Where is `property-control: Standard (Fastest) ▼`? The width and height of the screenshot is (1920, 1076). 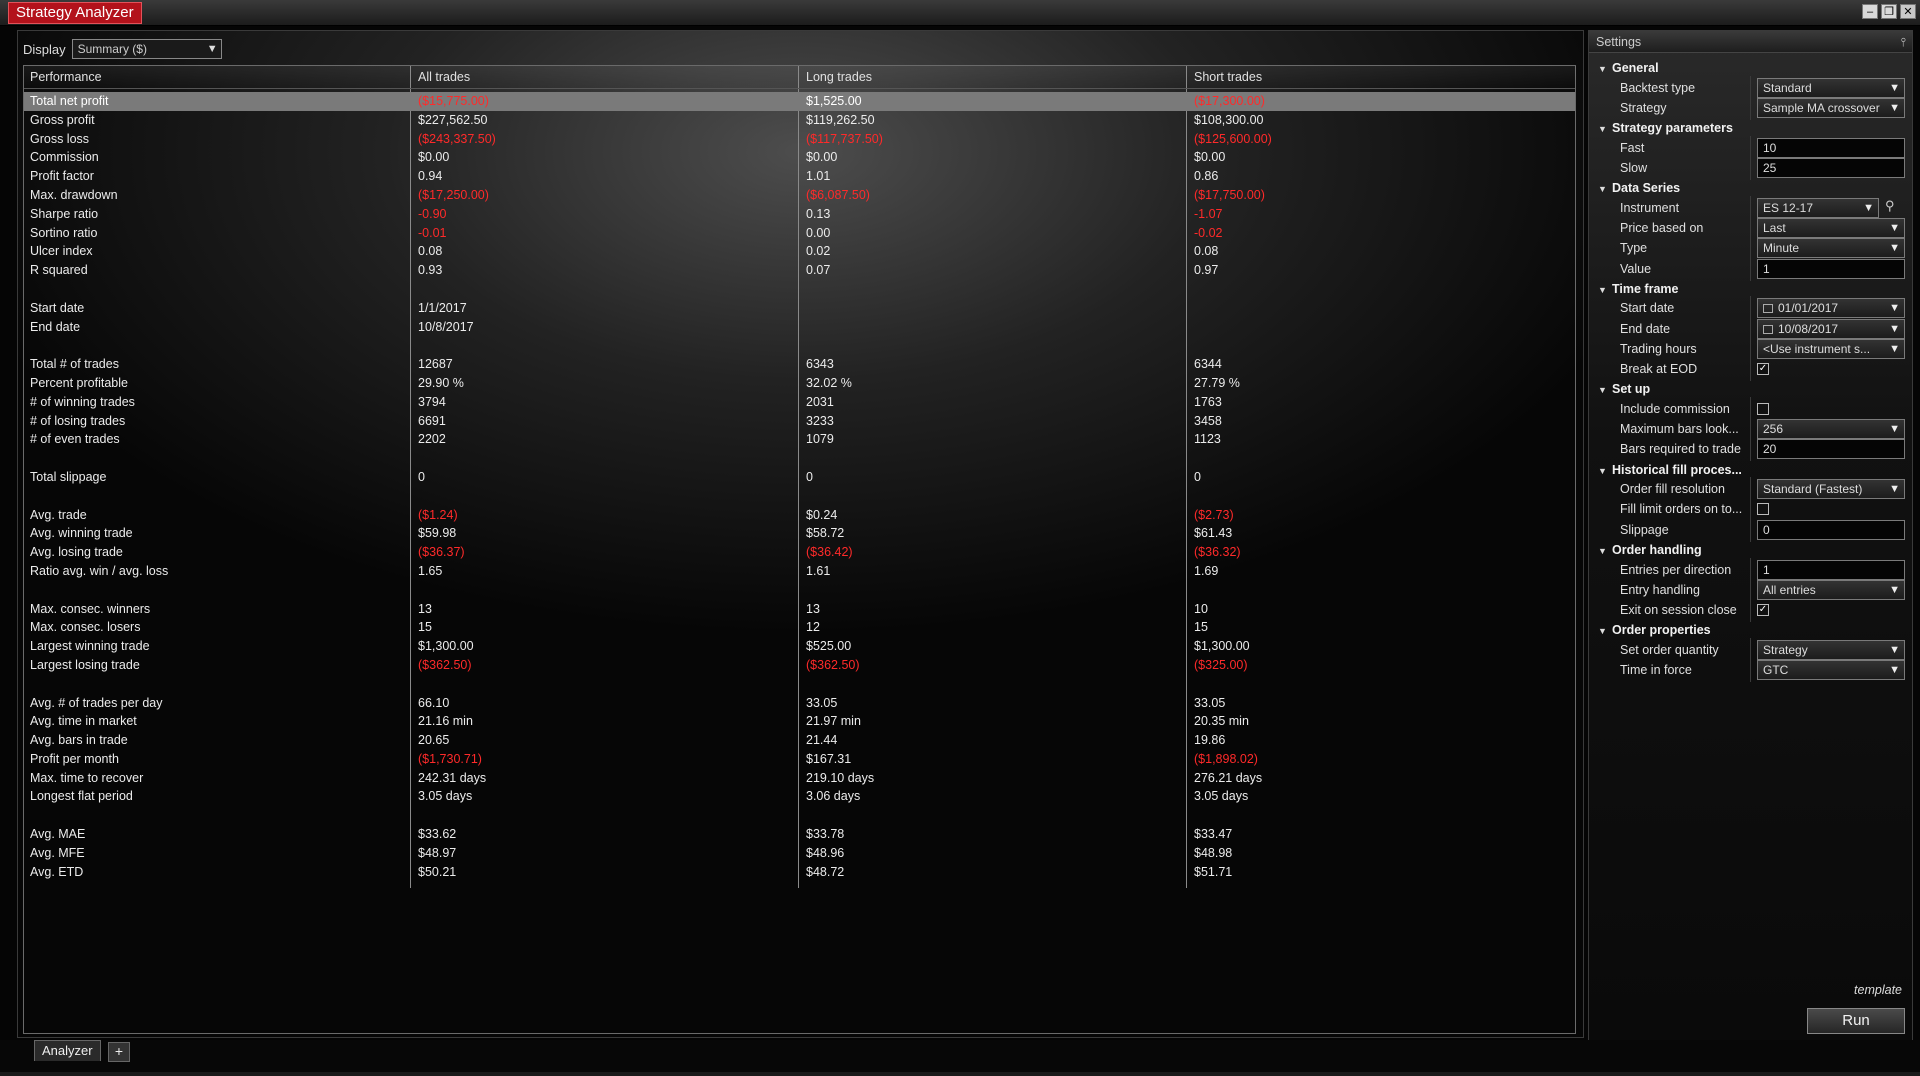 property-control: Standard (Fastest) ▼ is located at coordinates (1831, 489).